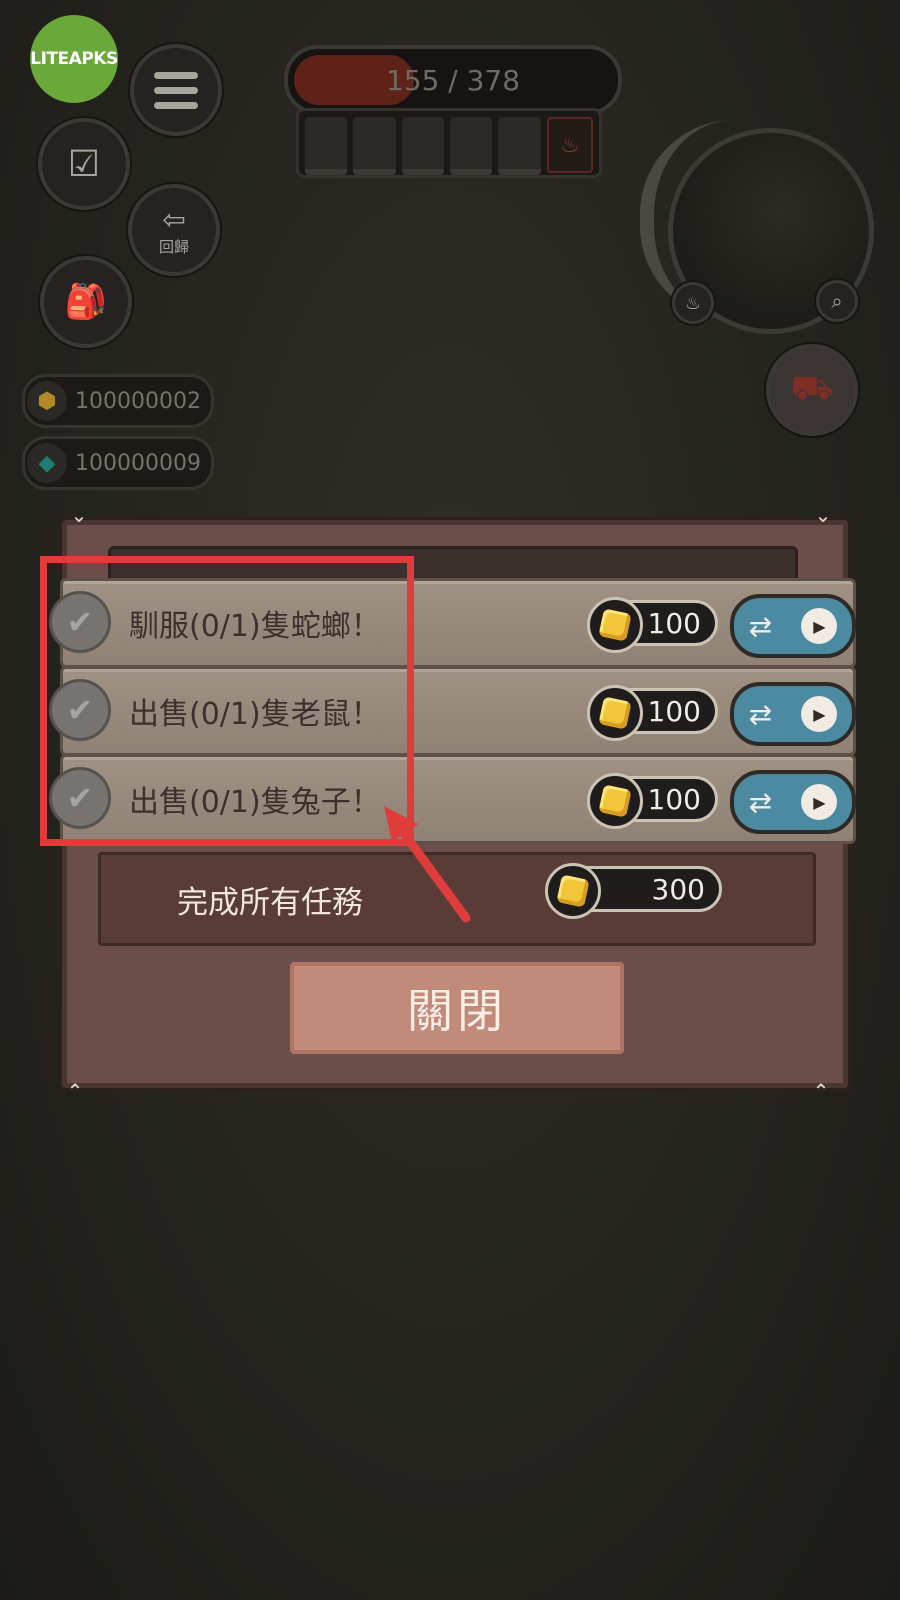  Describe the element at coordinates (427, 864) in the screenshot. I see `annotation-arrow-icon` at that location.